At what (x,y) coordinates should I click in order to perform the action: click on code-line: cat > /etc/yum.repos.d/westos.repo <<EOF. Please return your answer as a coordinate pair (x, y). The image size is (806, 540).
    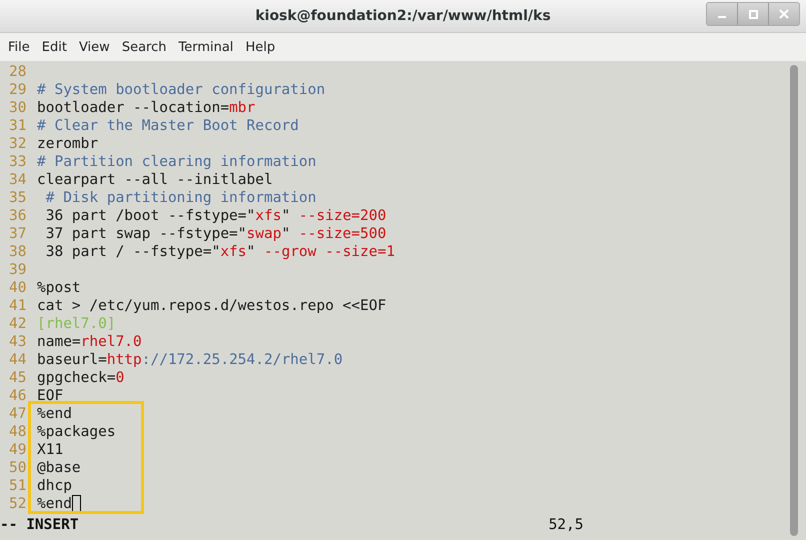
    Looking at the image, I should click on (211, 306).